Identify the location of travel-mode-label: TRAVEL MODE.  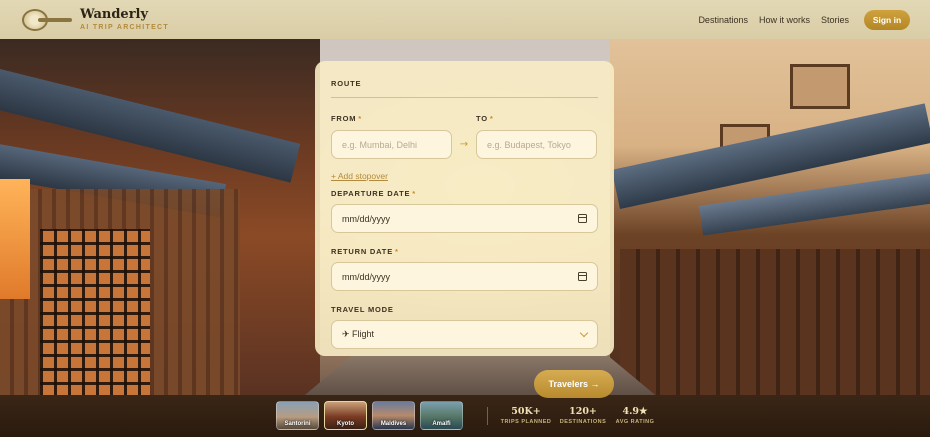
(362, 309).